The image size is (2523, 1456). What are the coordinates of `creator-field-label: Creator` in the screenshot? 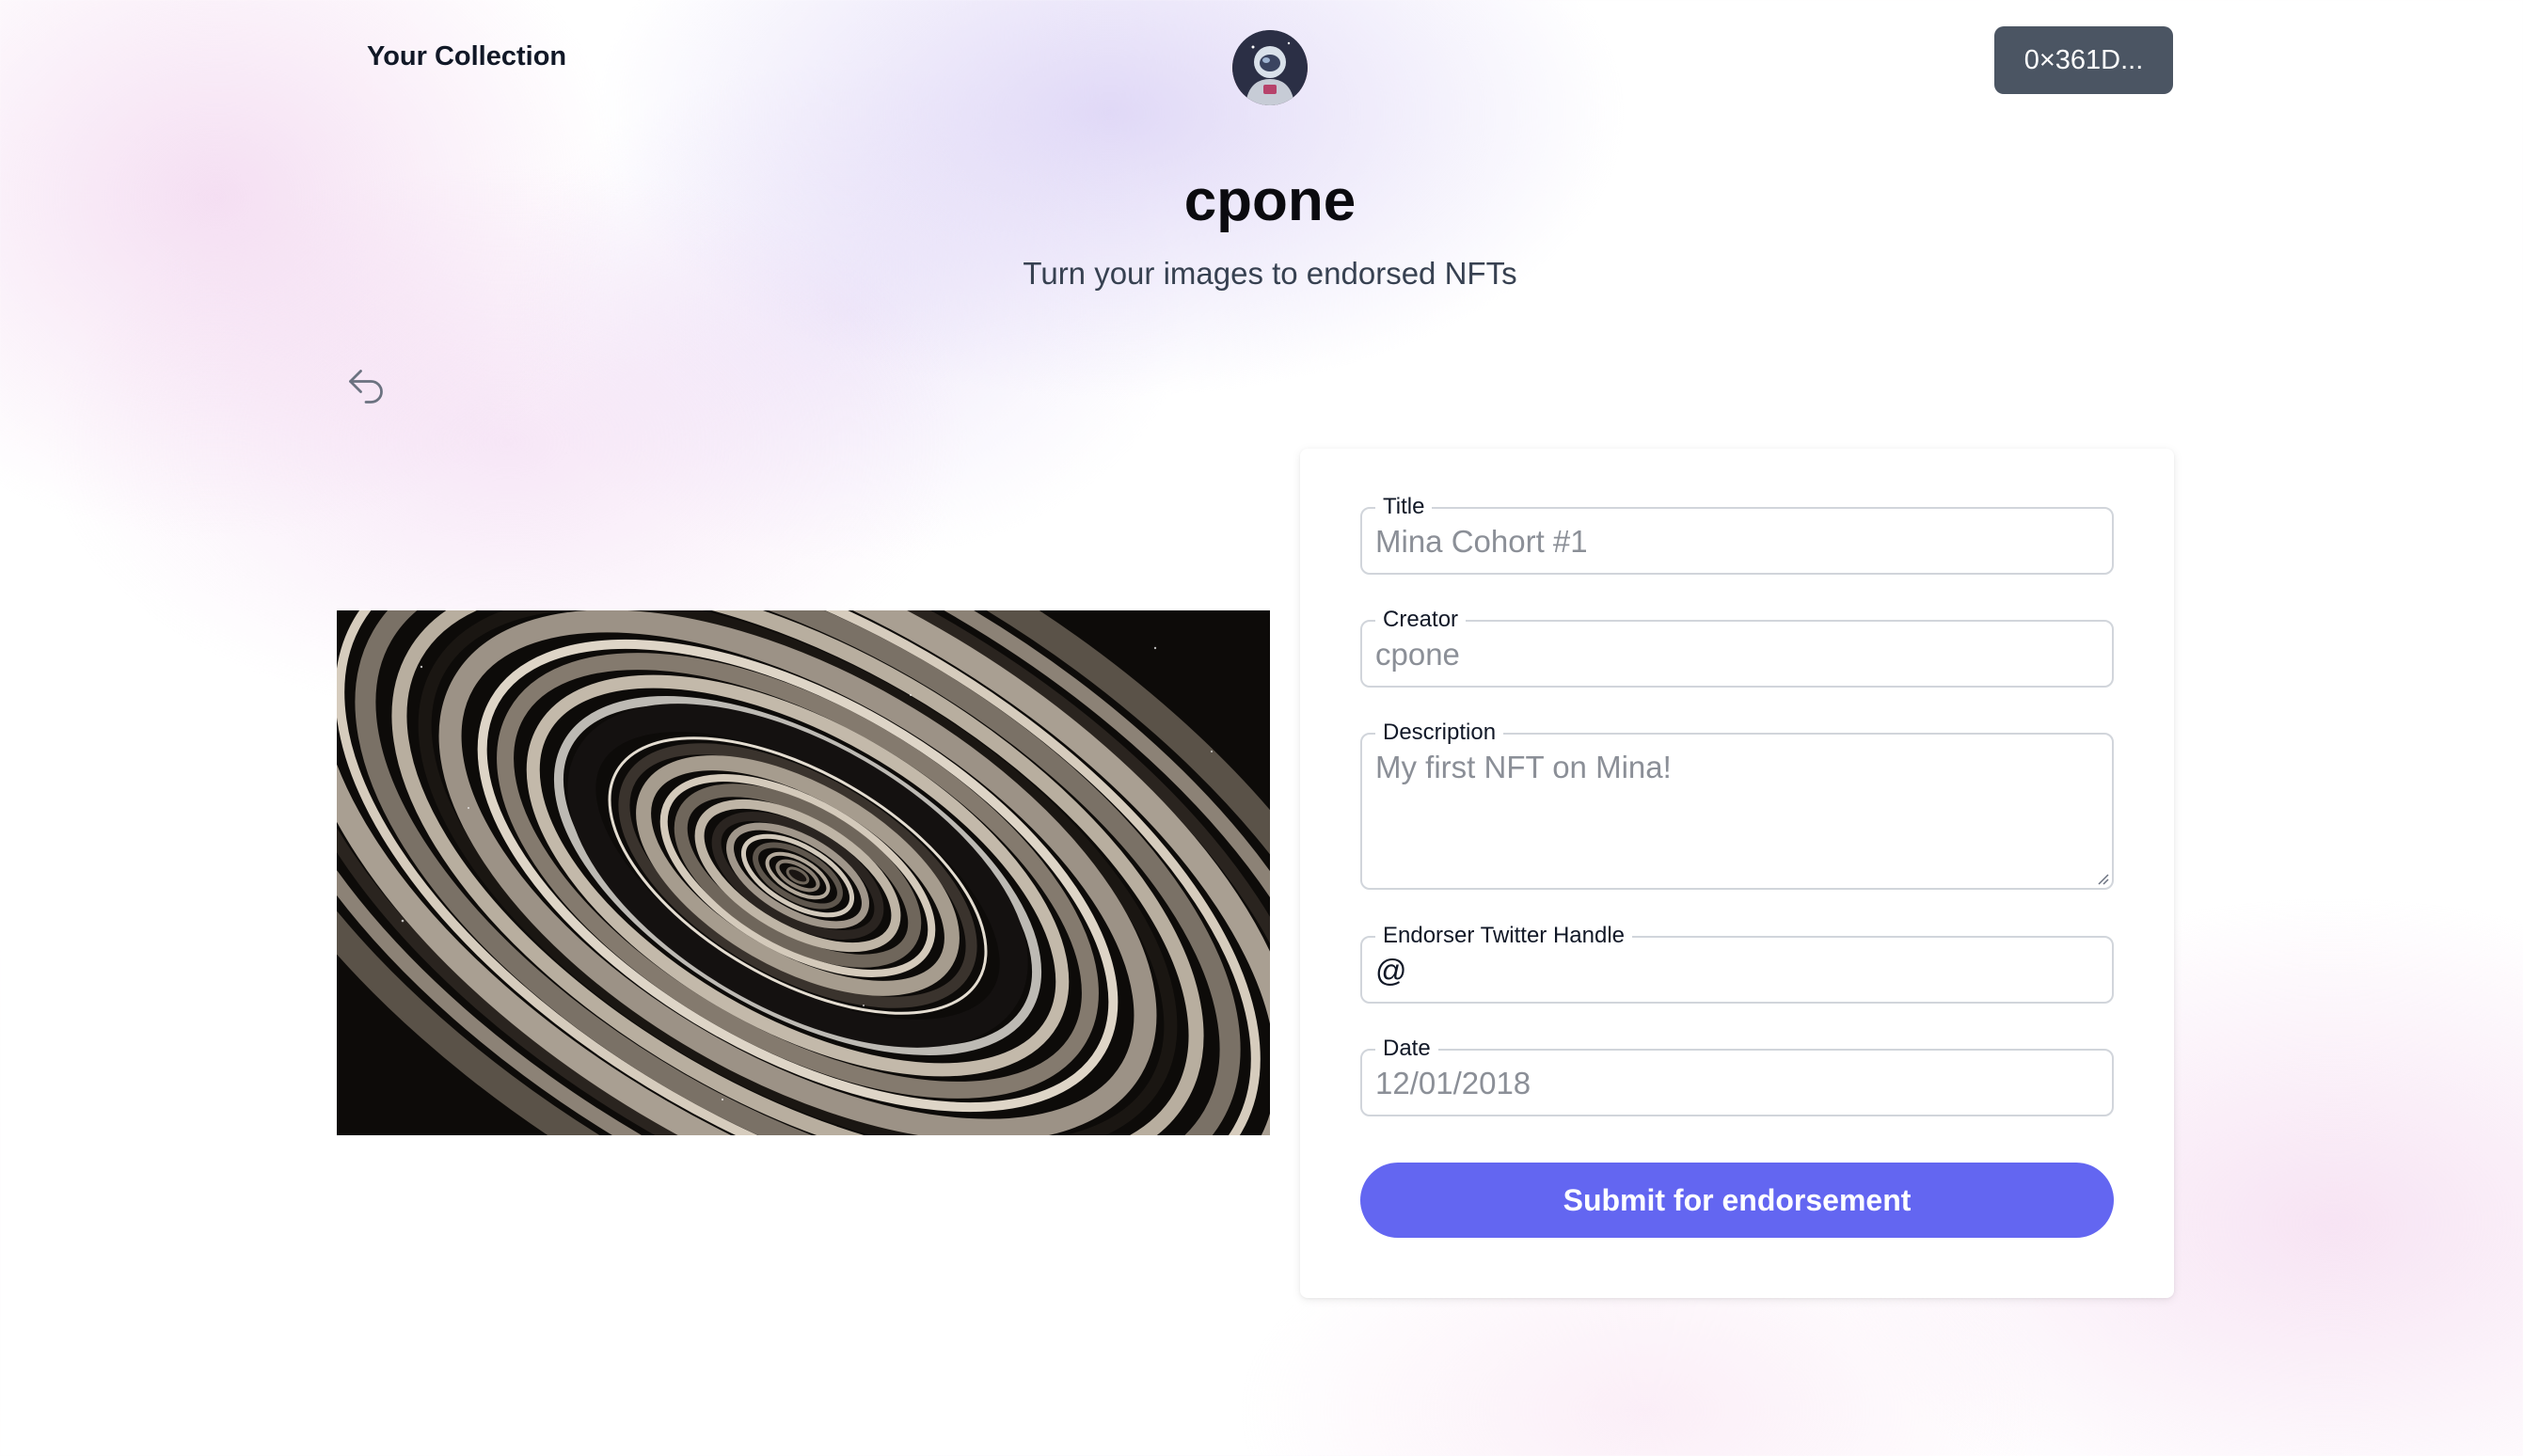 It's located at (1421, 620).